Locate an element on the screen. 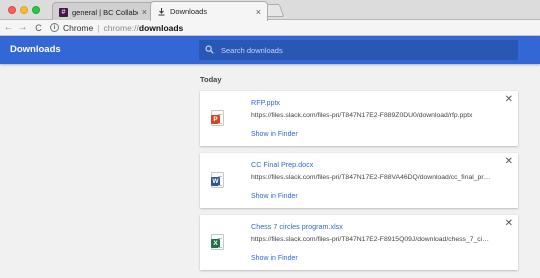  tab-title: Downloads is located at coordinates (189, 11).